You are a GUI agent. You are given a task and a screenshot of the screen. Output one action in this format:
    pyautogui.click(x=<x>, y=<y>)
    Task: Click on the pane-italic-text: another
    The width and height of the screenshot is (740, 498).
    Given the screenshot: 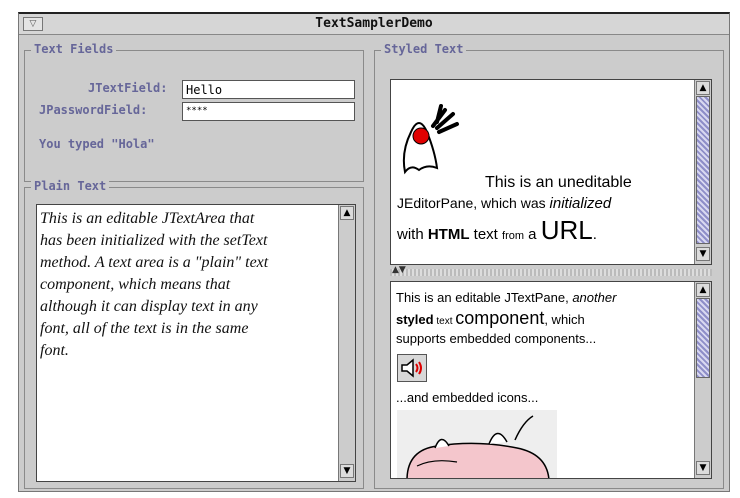 What is the action you would take?
    pyautogui.click(x=594, y=297)
    